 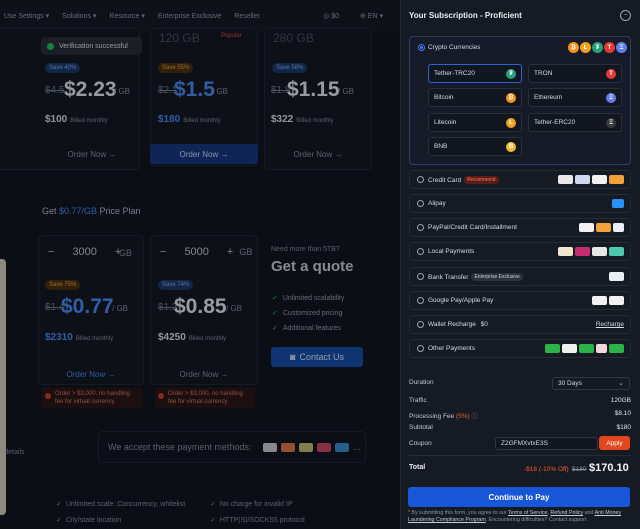 I want to click on payment-option-paypal: PayPal/Credit Card/Installment, so click(x=520, y=227).